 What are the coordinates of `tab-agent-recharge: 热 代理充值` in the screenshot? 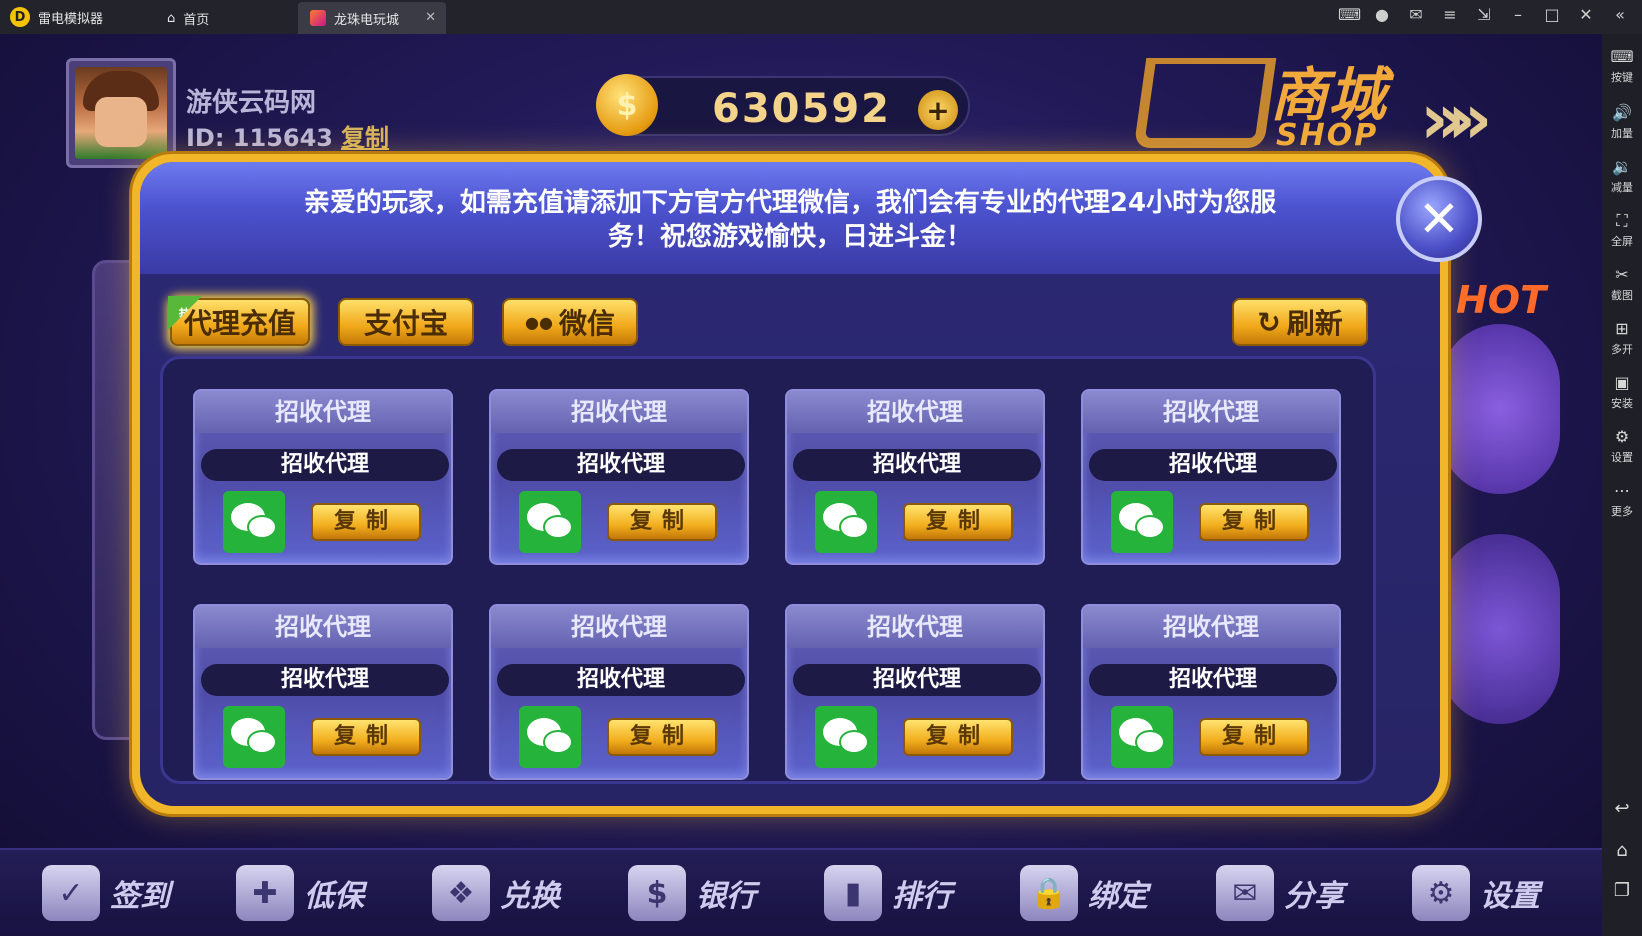 It's located at (239, 321).